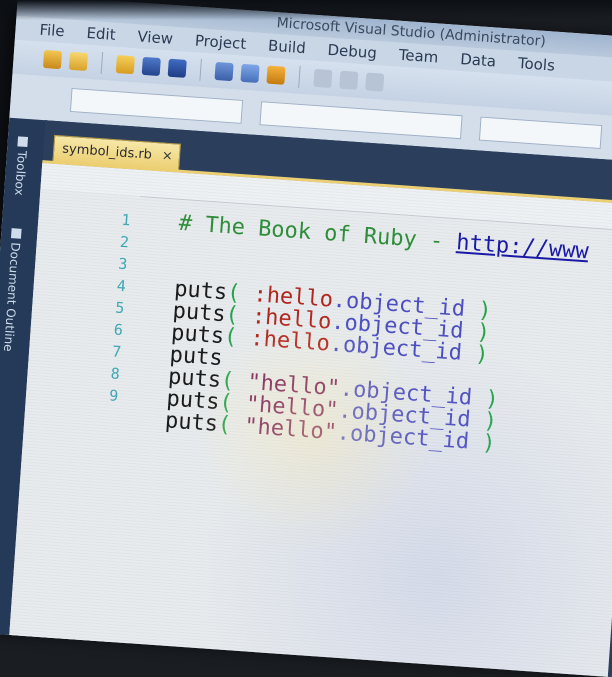 The height and width of the screenshot is (677, 612). Describe the element at coordinates (478, 60) in the screenshot. I see `menu-data: Data` at that location.